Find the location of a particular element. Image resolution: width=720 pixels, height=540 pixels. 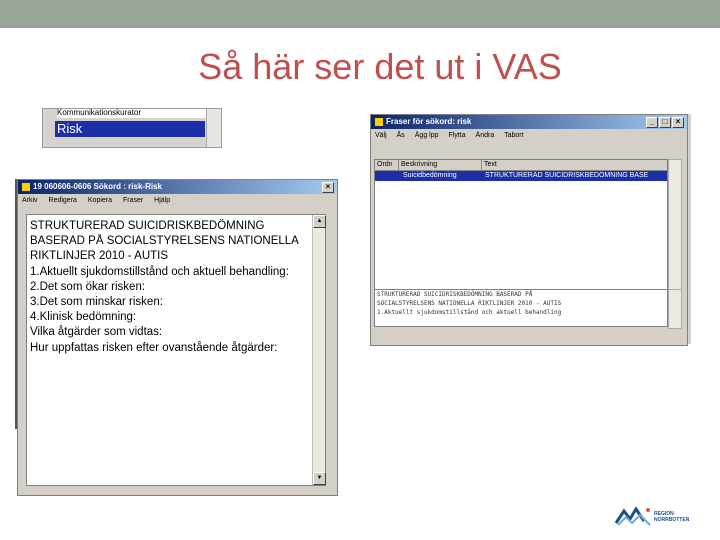

window-edge is located at coordinates (689, 229).